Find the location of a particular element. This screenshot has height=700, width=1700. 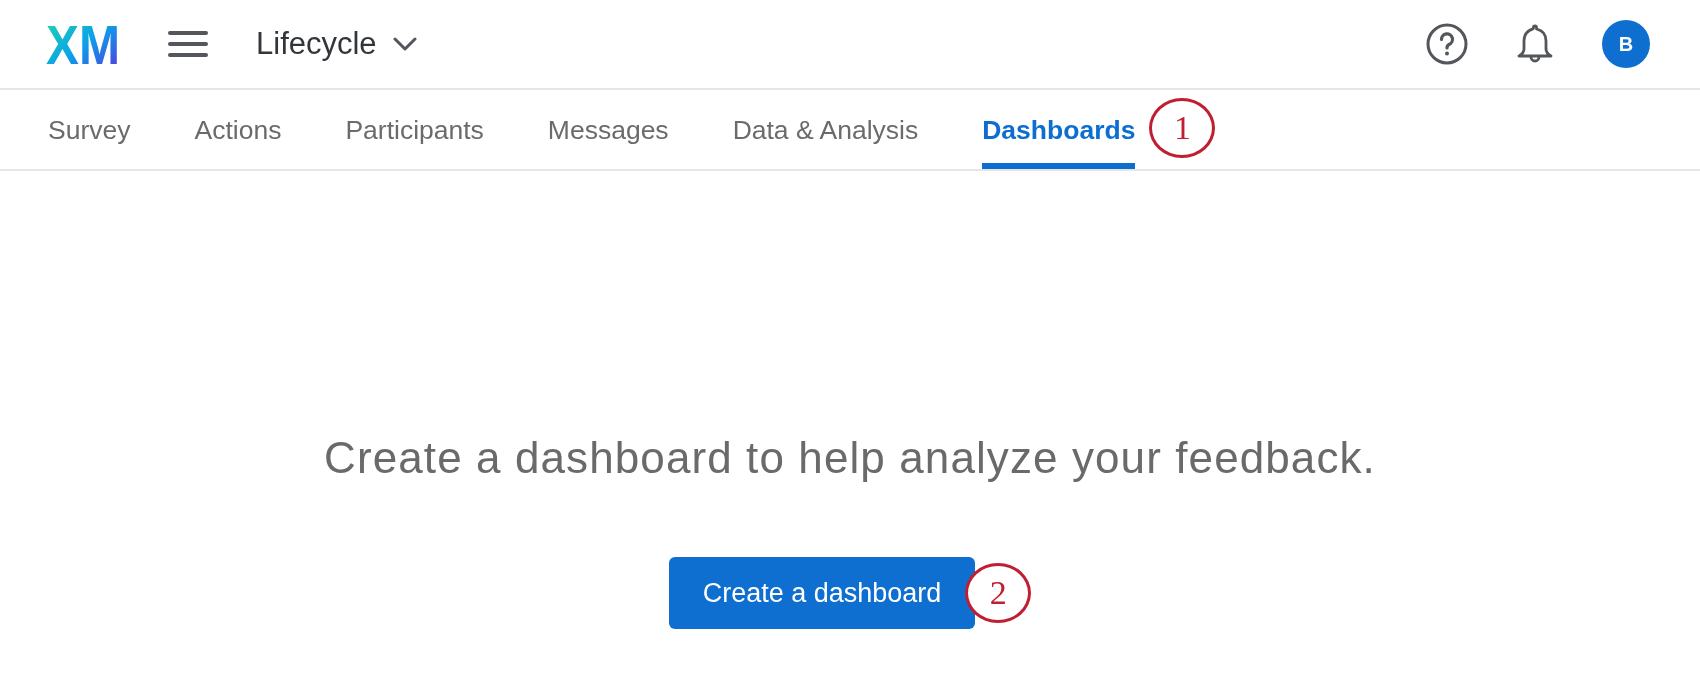

create-dashboard-button: Create a dashboard is located at coordinates (822, 593).